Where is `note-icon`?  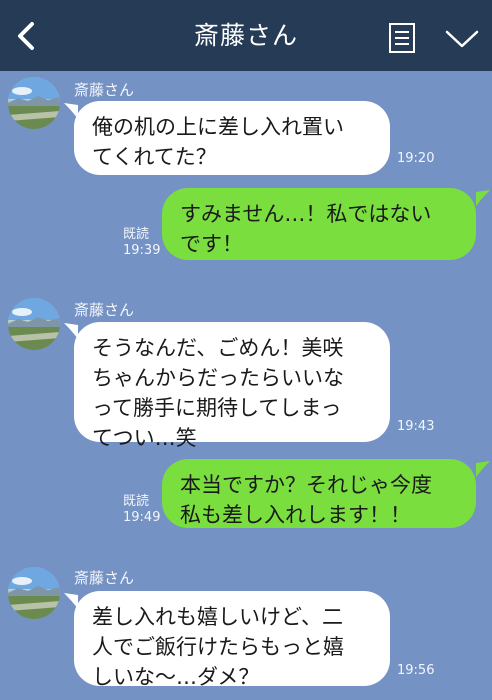
note-icon is located at coordinates (402, 38).